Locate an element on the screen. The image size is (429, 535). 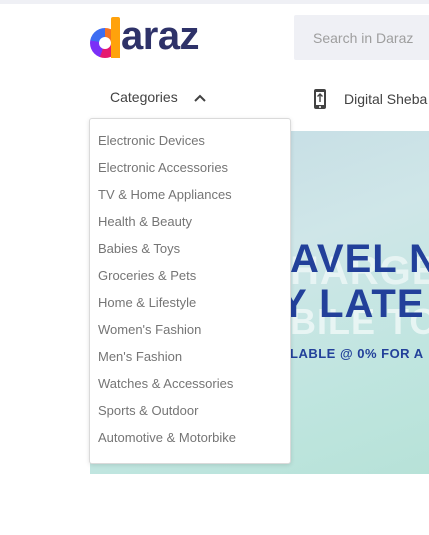
category-item: Watches & Accessories is located at coordinates (190, 386).